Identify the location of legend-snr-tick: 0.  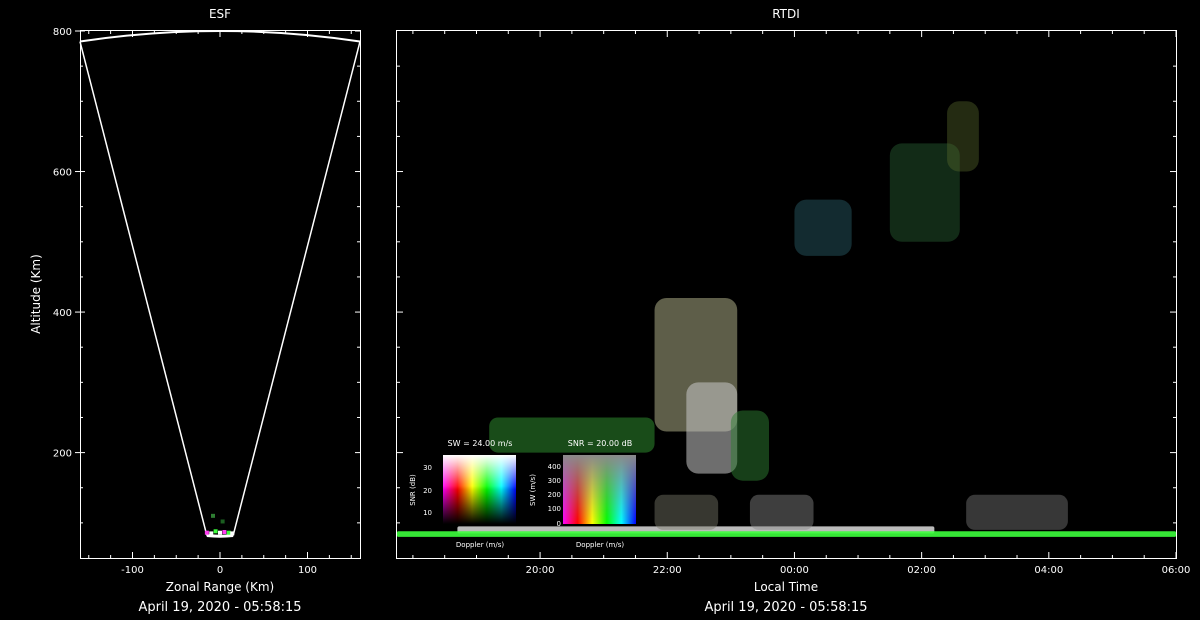
(559, 524).